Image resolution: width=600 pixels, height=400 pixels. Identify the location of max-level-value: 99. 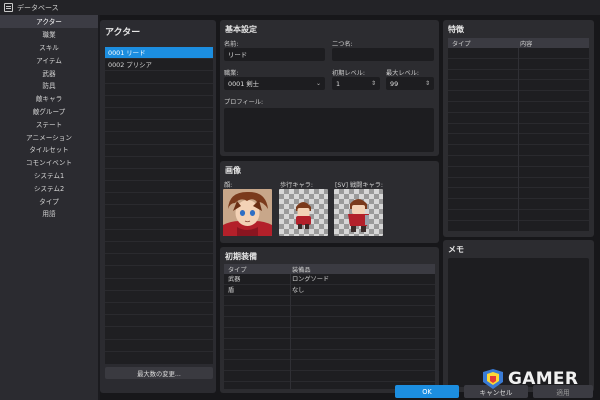
(394, 83).